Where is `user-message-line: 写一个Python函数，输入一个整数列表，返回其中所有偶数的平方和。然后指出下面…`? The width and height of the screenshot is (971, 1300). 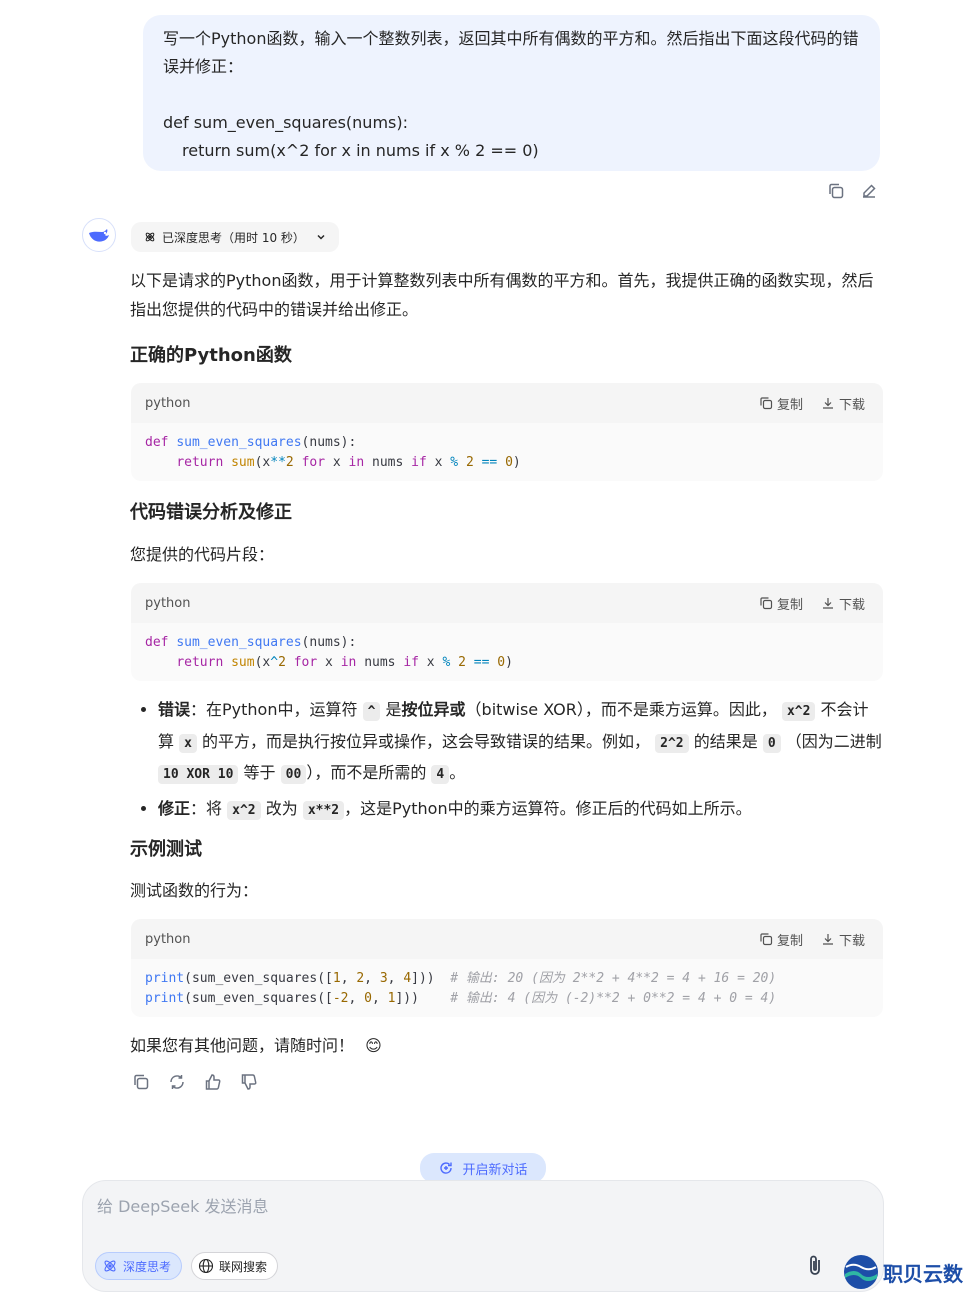
user-message-line: 写一个Python函数，输入一个整数列表，返回其中所有偶数的平方和。然后指出下面… is located at coordinates (511, 38).